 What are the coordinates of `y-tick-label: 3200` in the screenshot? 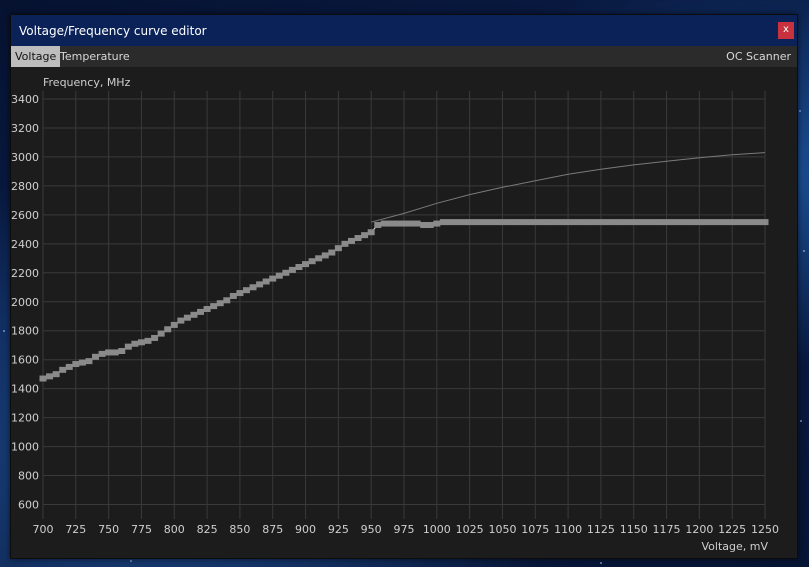 It's located at (25, 128).